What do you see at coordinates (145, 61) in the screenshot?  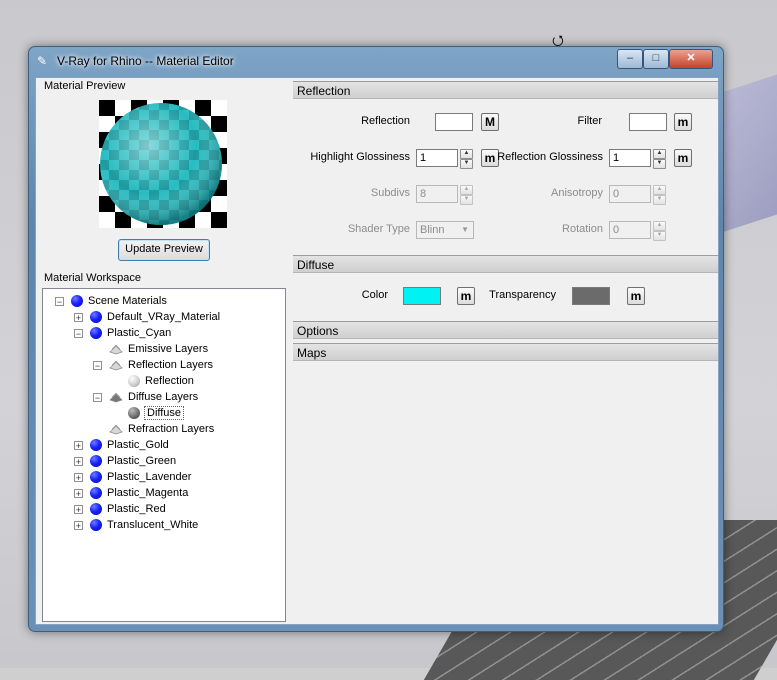 I see `window-title: V-Ray for Rhino -- Material Editor` at bounding box center [145, 61].